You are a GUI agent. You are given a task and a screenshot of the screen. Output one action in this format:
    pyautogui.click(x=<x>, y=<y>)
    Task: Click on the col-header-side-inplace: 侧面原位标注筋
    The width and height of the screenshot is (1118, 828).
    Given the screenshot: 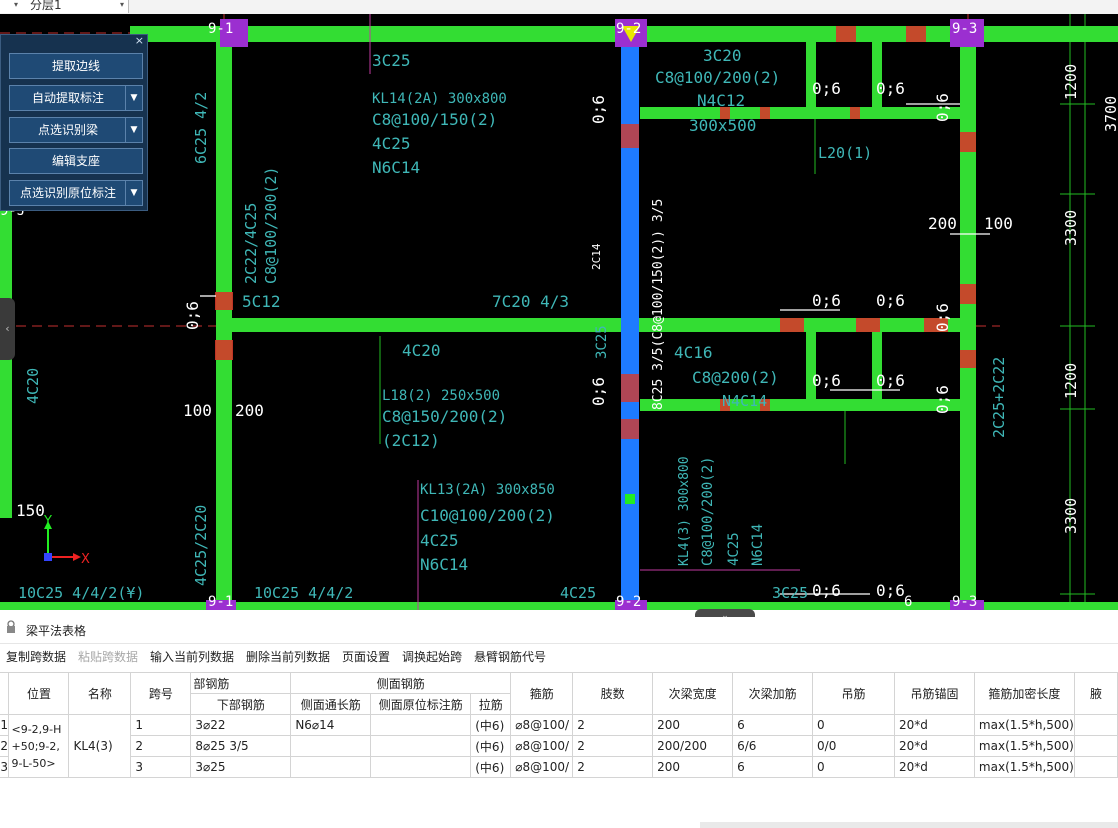 What is the action you would take?
    pyautogui.click(x=421, y=704)
    